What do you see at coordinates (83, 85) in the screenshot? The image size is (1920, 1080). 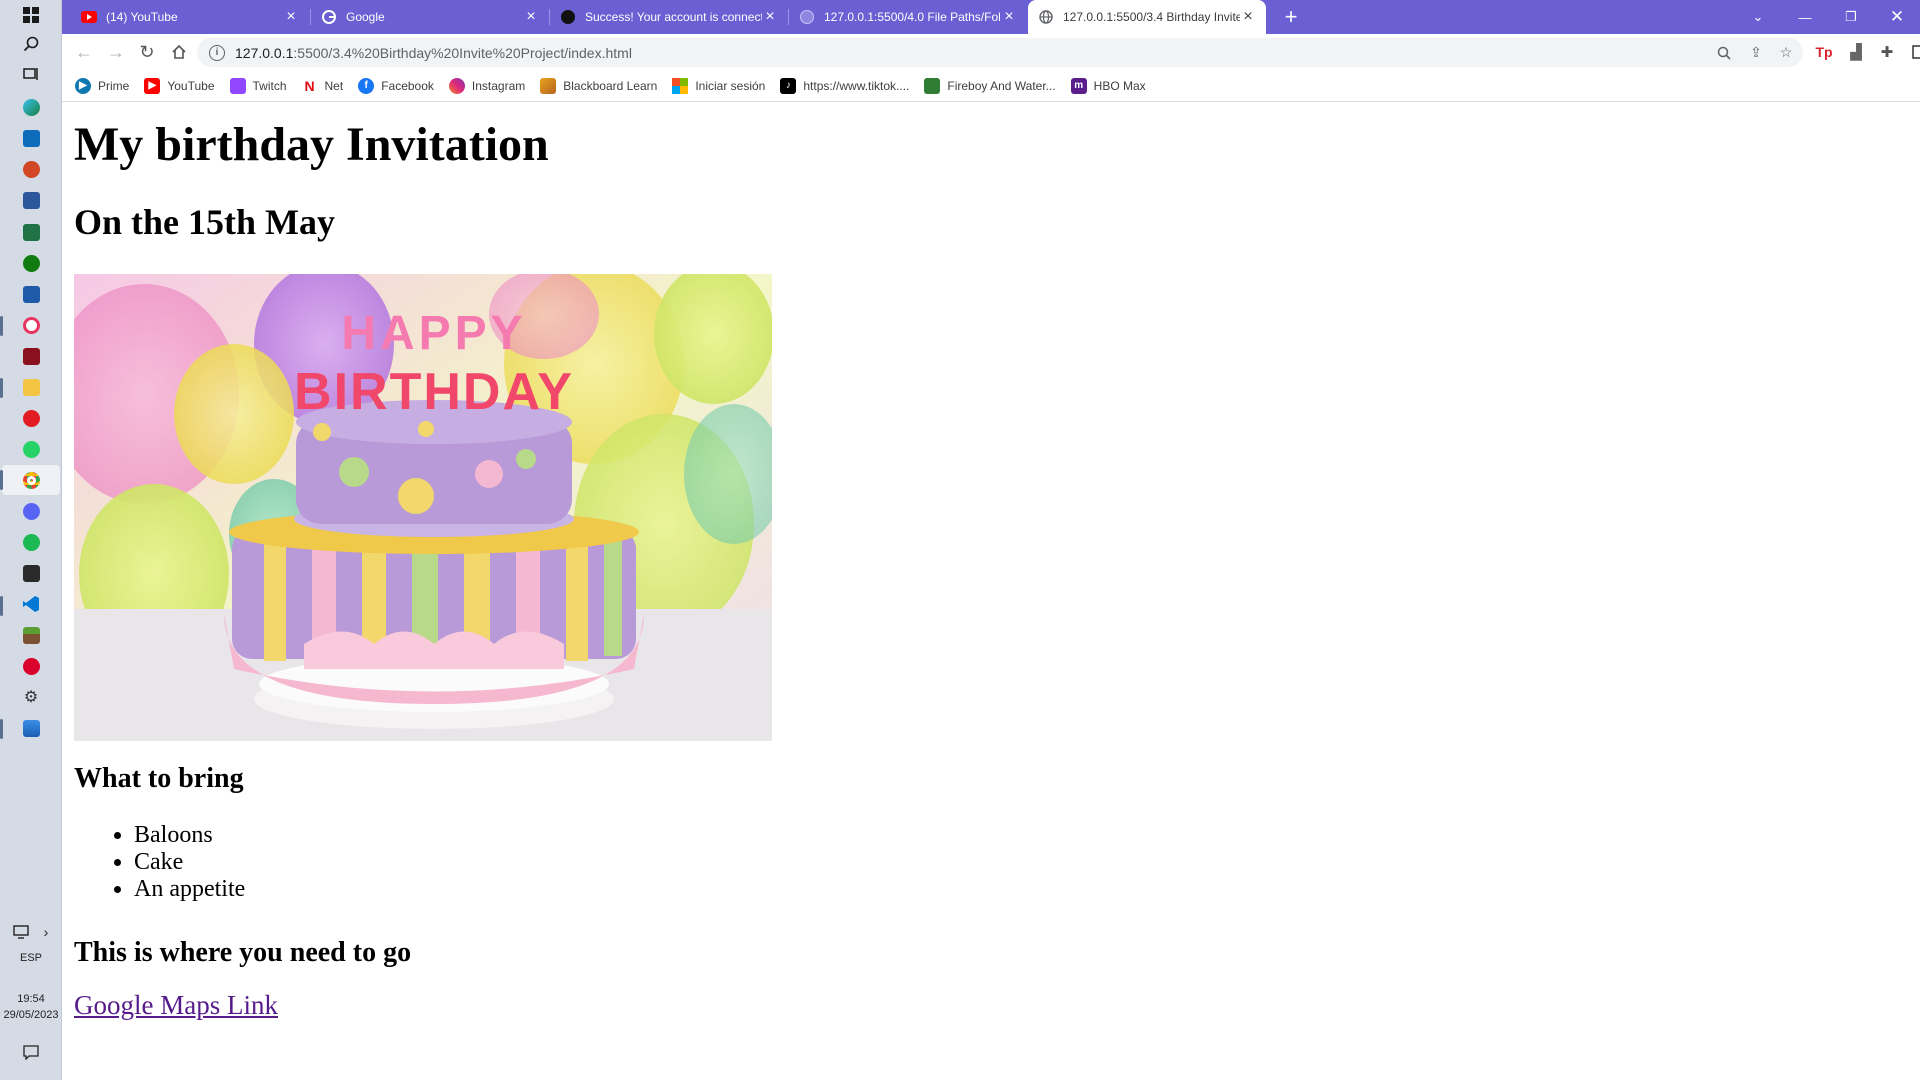 I see `prime-video-icon: ▶` at bounding box center [83, 85].